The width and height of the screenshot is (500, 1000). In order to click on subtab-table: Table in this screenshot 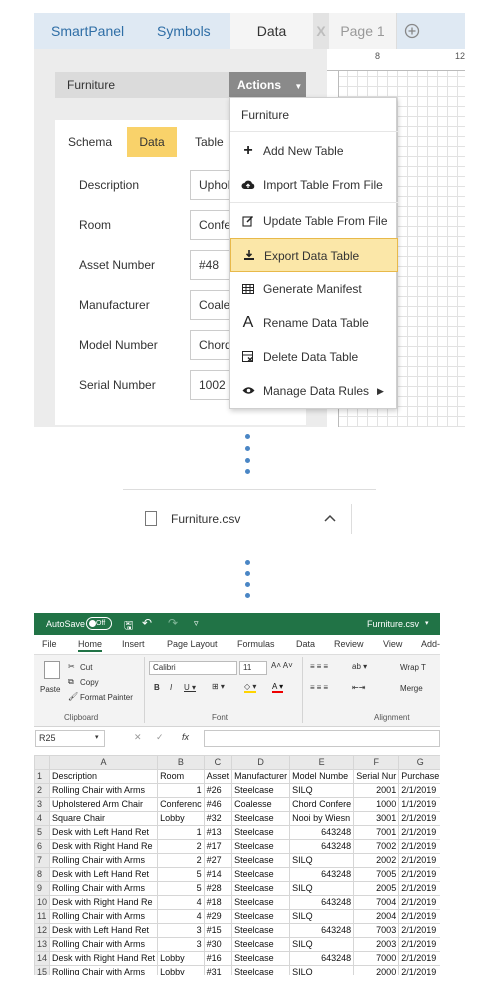, I will do `click(209, 142)`.